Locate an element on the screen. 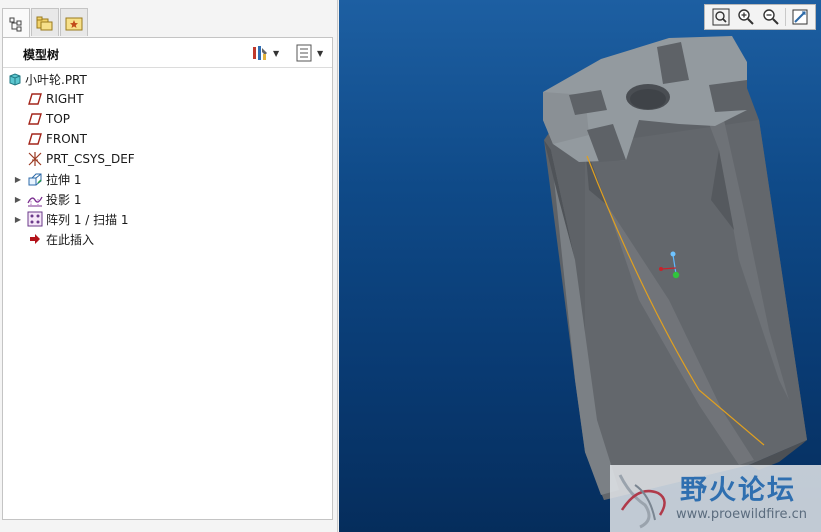 Image resolution: width=821 pixels, height=532 pixels. navigator-tabs is located at coordinates (45, 23).